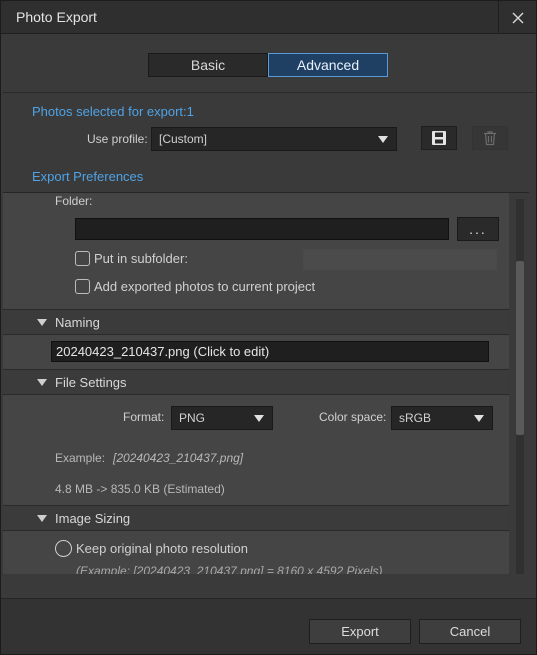  What do you see at coordinates (82, 258) in the screenshot?
I see `subfolder-checkbox` at bounding box center [82, 258].